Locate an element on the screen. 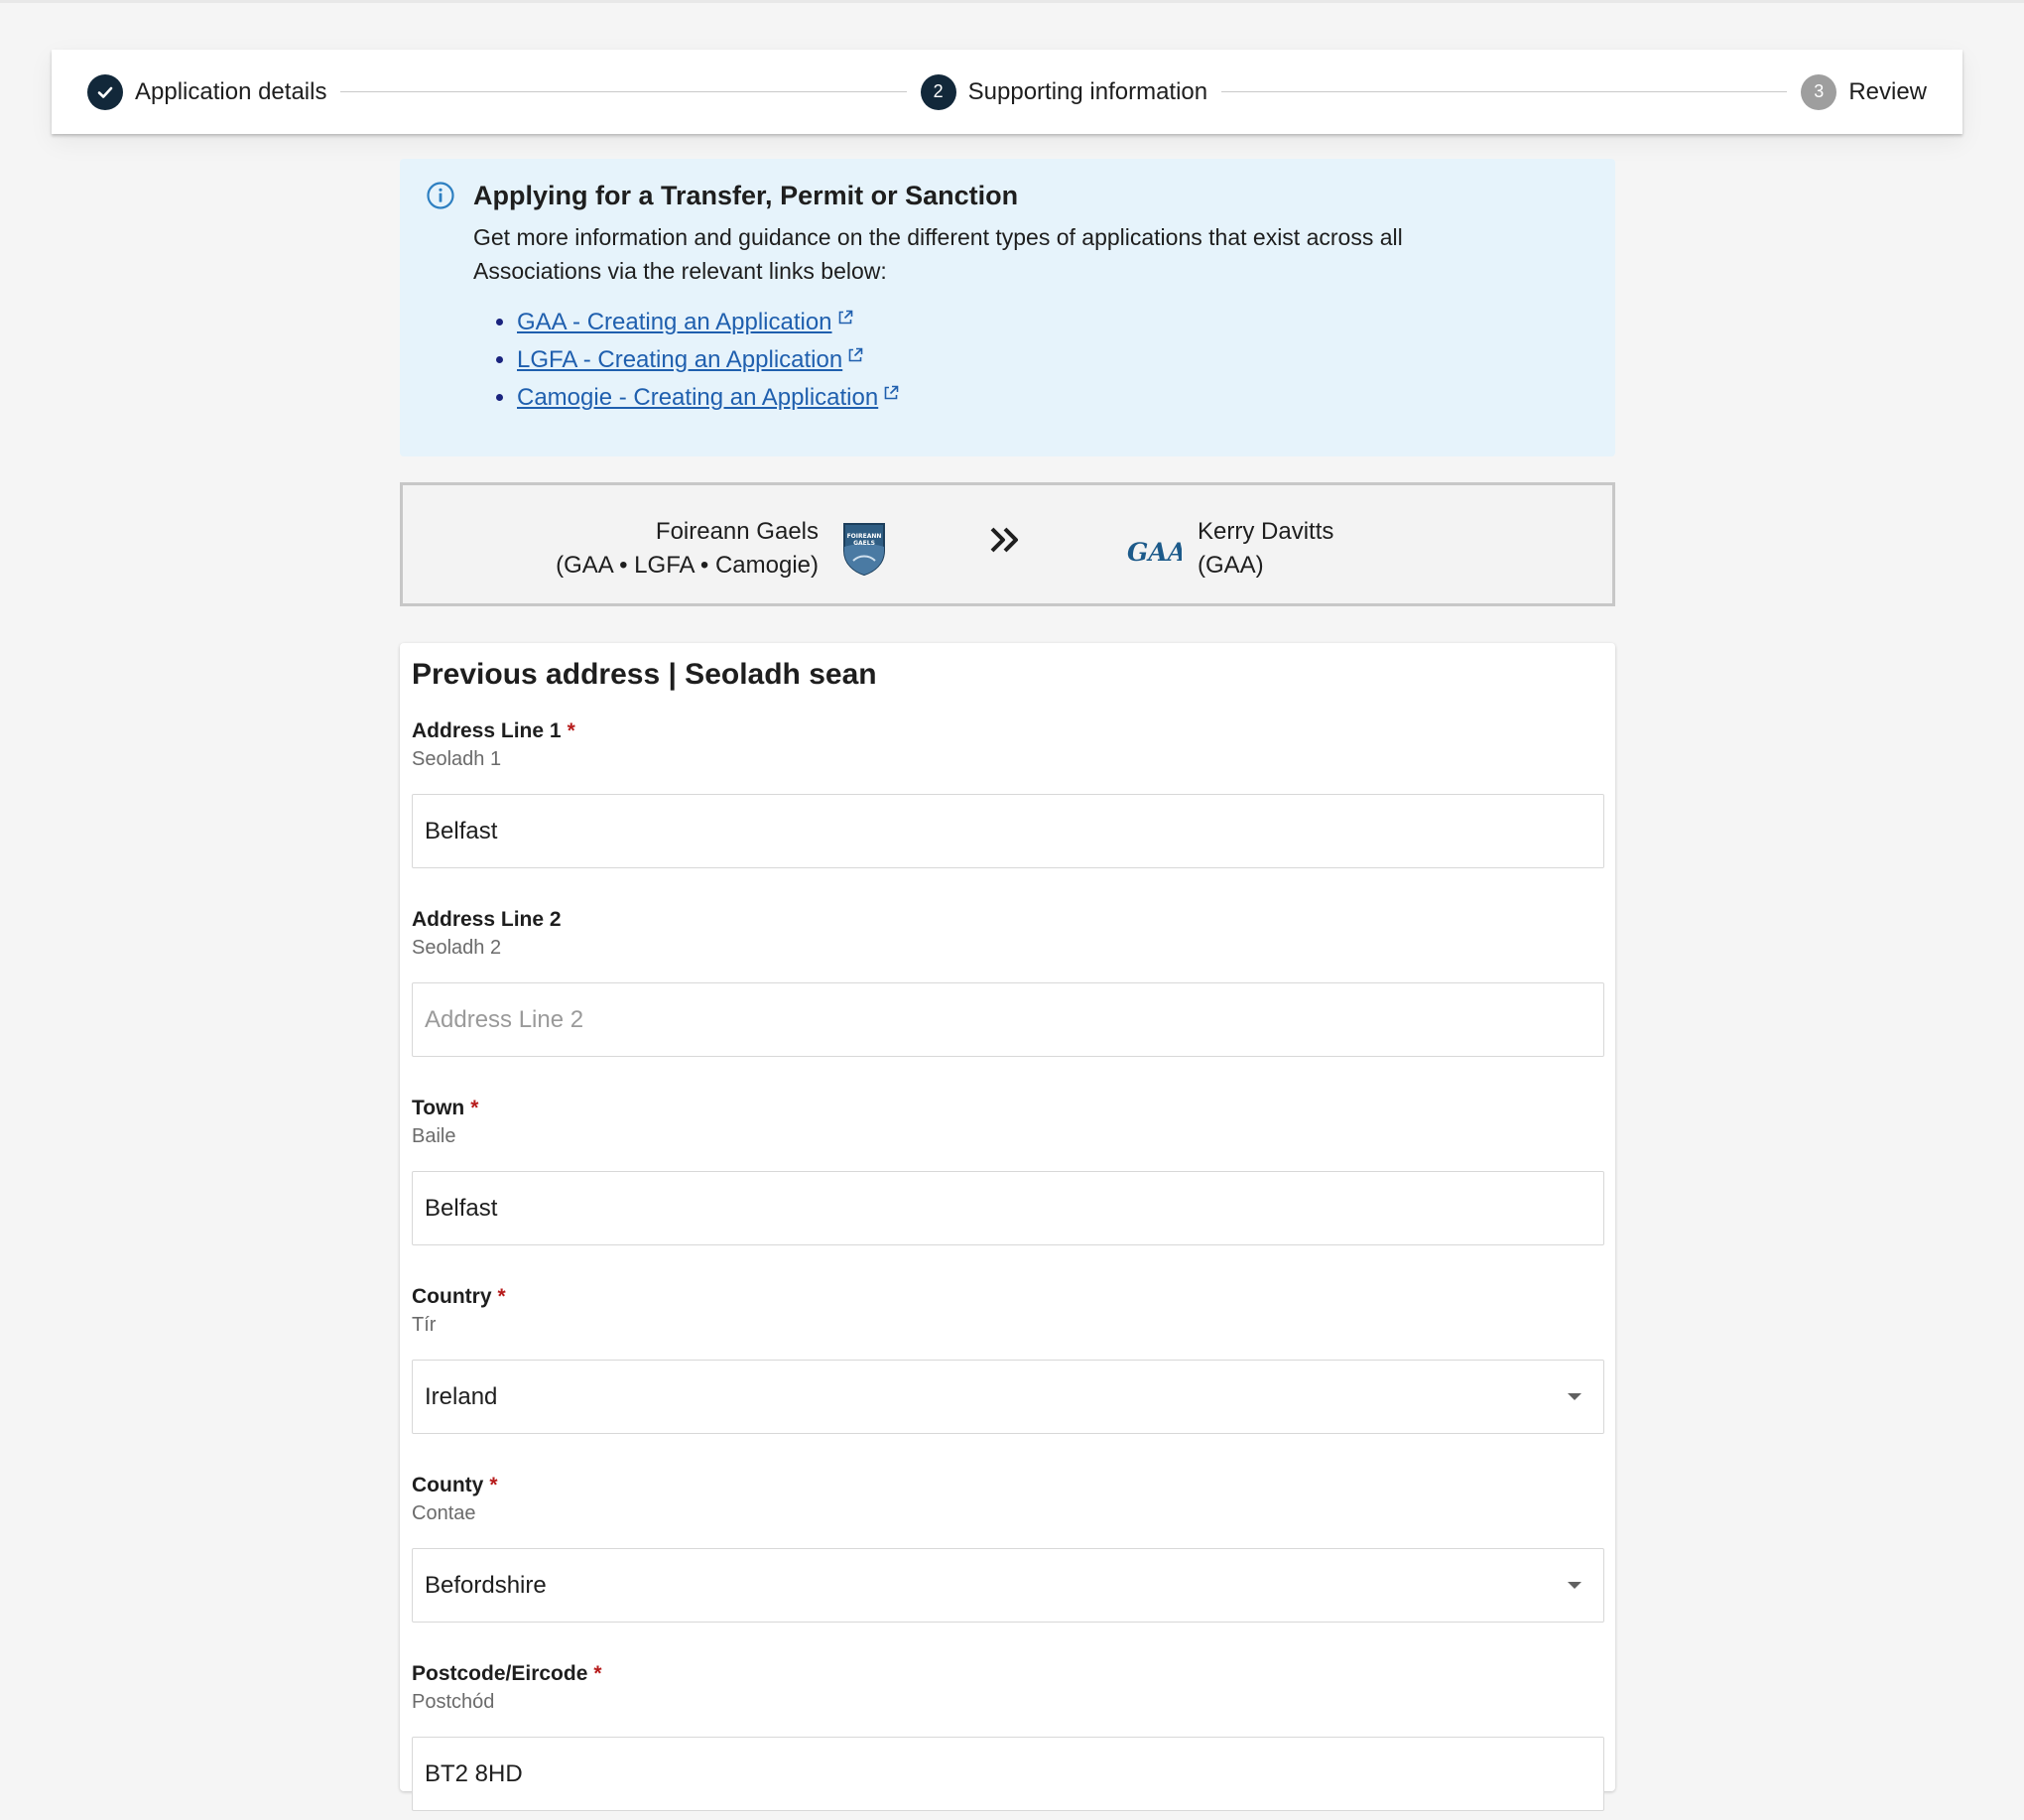  step-label: Supporting information is located at coordinates (1087, 91).